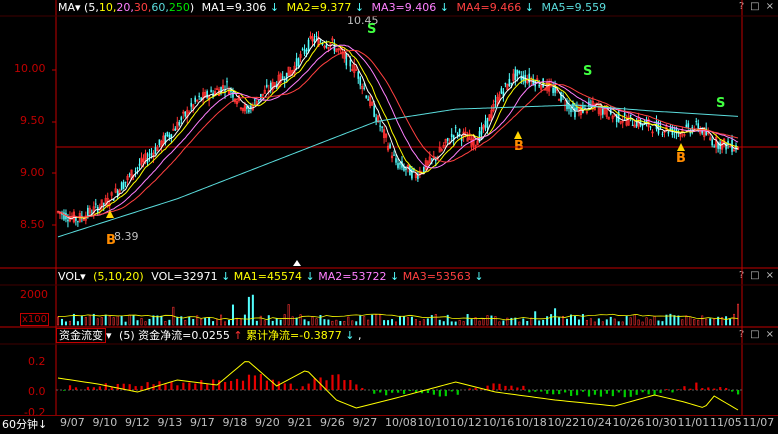 The height and width of the screenshot is (434, 778). I want to click on period-selector: 60分钟↓, so click(24, 424).